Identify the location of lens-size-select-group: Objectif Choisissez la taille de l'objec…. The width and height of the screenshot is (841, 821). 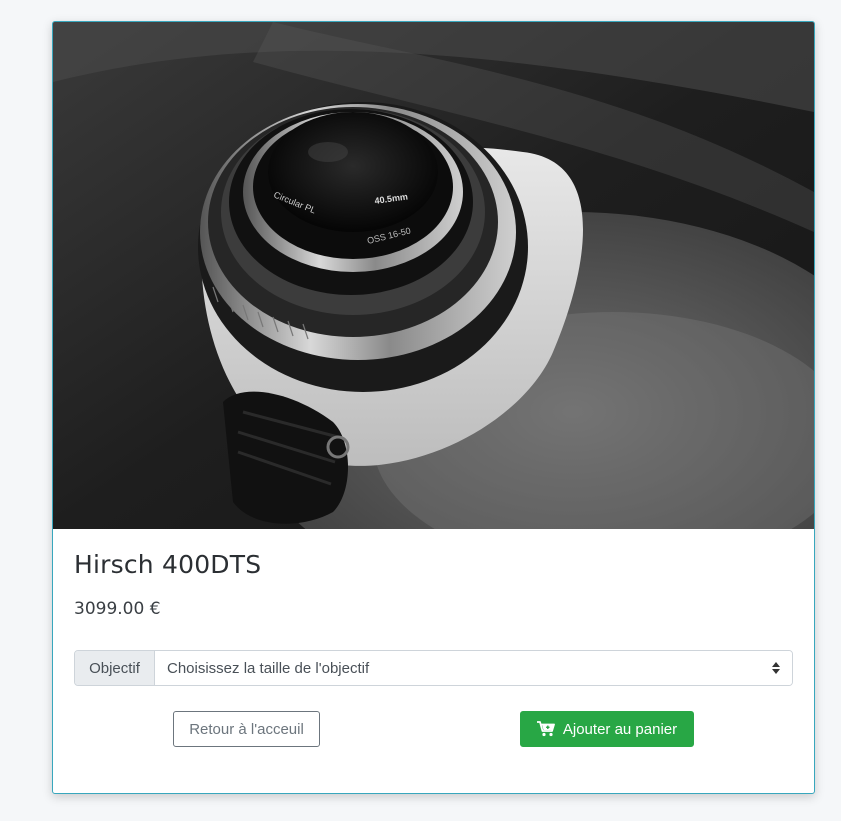
(433, 668).